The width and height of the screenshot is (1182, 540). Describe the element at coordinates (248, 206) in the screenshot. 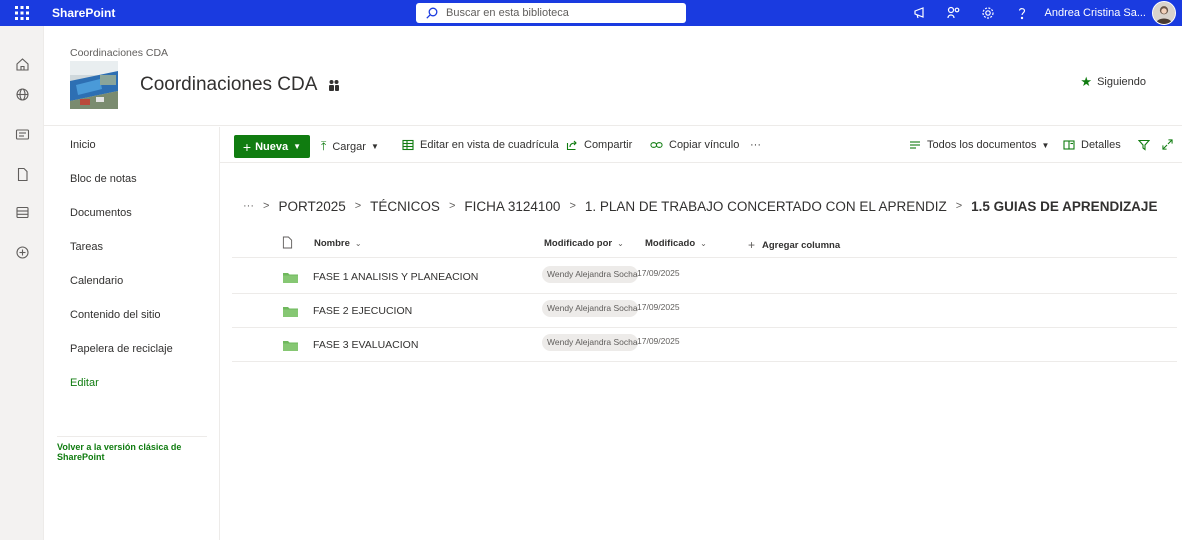

I see `breadcrumb-overflow-button: ···` at that location.